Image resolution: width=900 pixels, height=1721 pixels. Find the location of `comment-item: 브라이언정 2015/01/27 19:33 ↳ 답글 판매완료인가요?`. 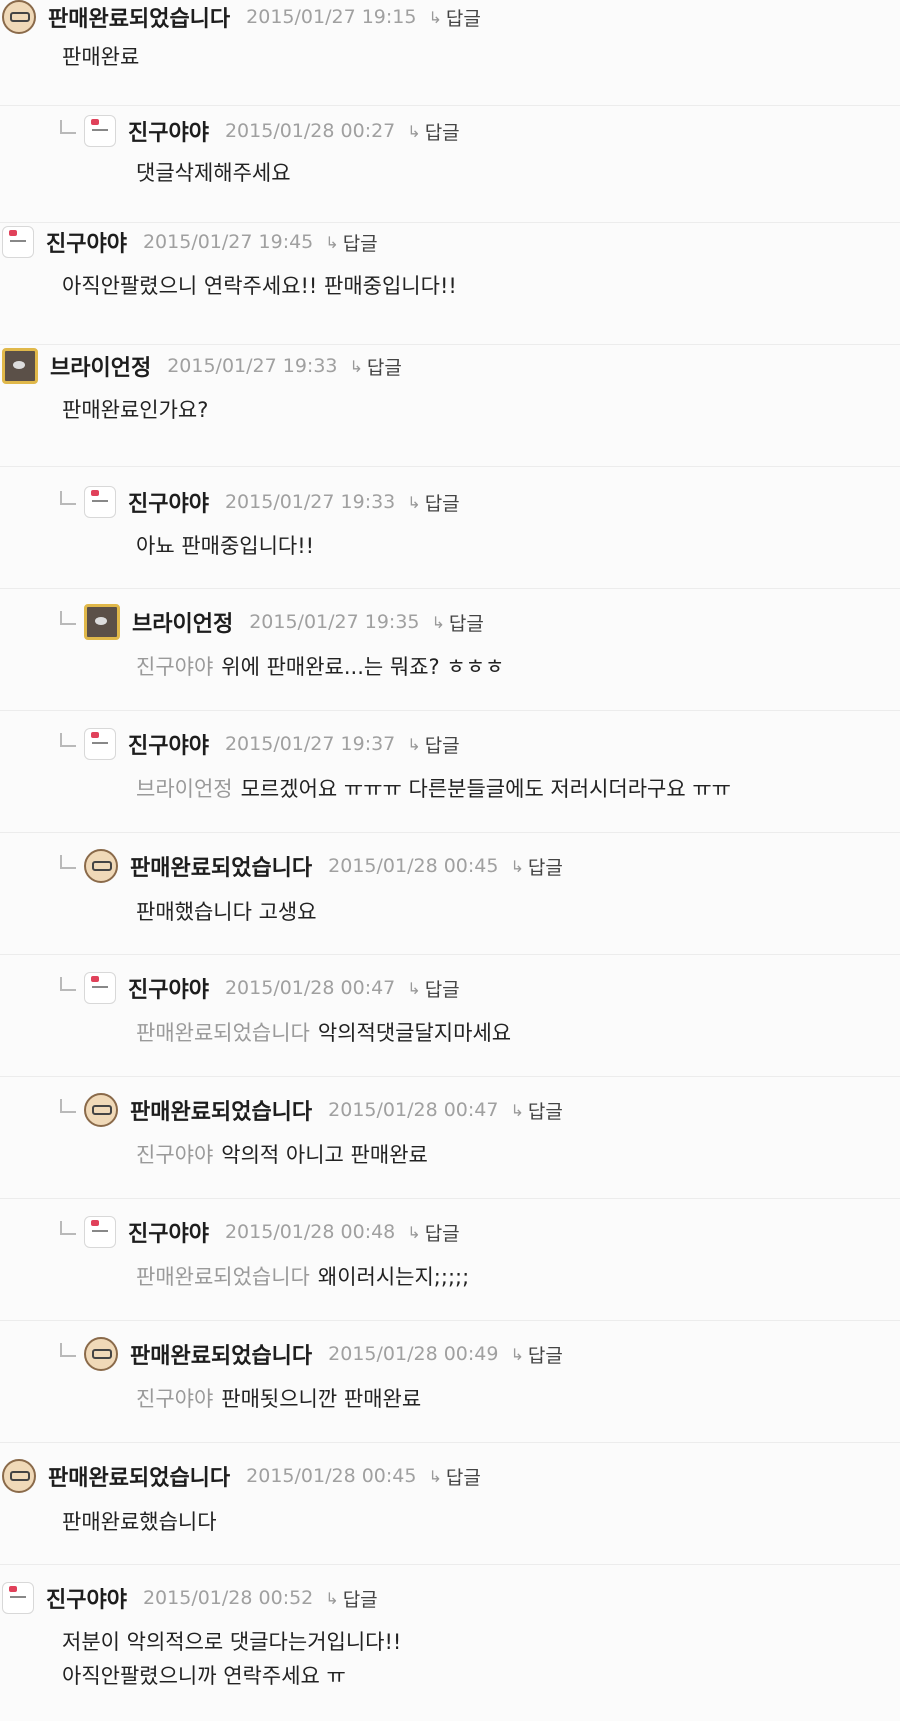

comment-item: 브라이언정 2015/01/27 19:33 ↳ 답글 판매완료인가요? is located at coordinates (450, 405).